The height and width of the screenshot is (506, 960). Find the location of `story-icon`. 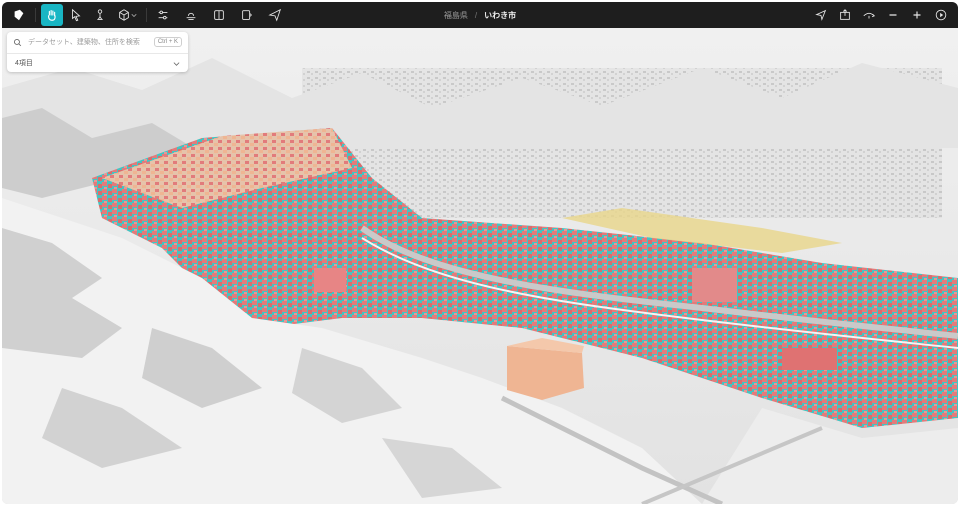

story-icon is located at coordinates (247, 15).